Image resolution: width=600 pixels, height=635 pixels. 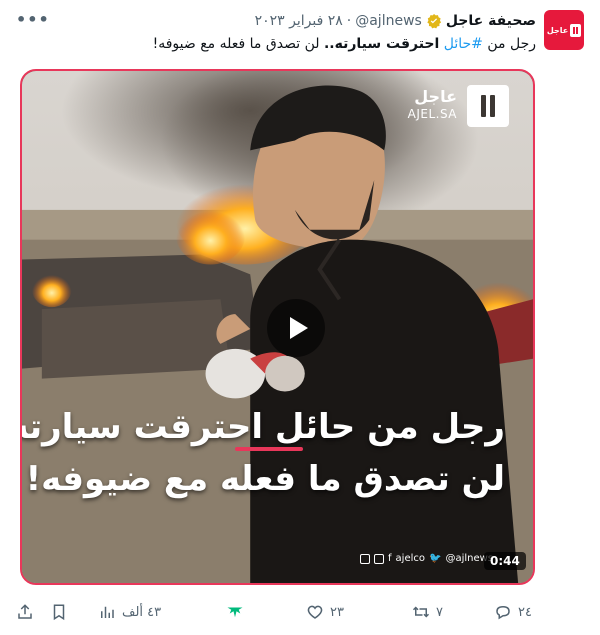 I want to click on play-button, so click(x=296, y=328).